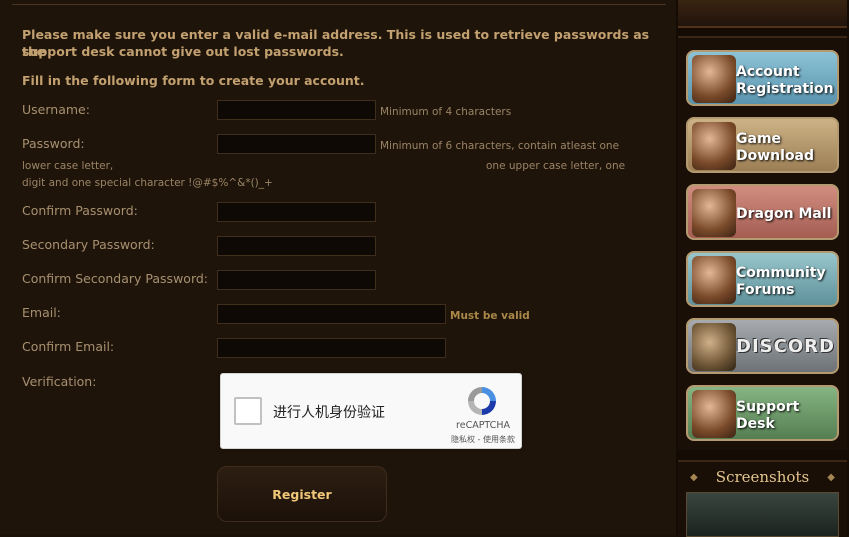 This screenshot has height=537, width=849. Describe the element at coordinates (88, 244) in the screenshot. I see `secondary-password-label: Secondary Password:` at that location.